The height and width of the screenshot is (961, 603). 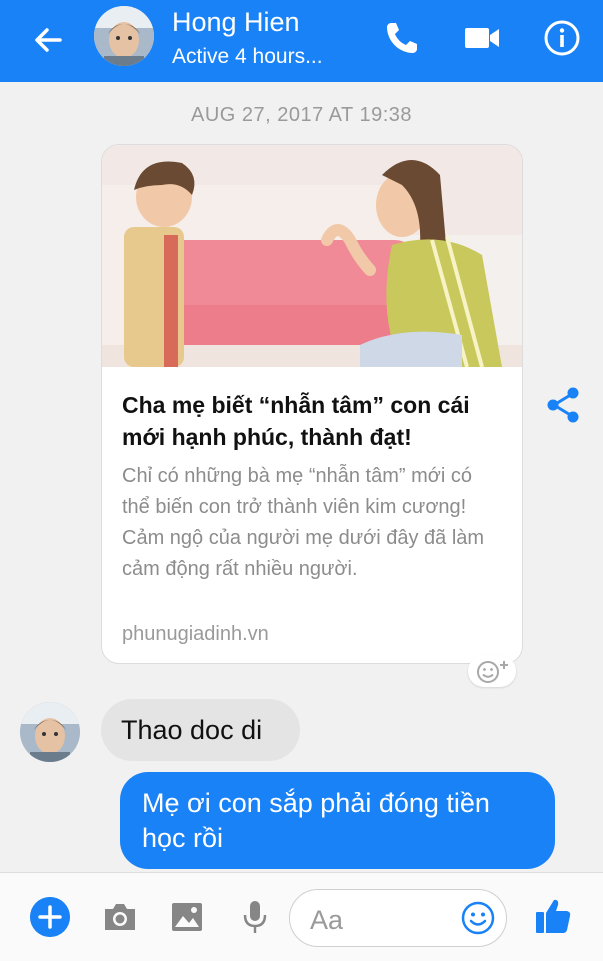 What do you see at coordinates (337, 820) in the screenshot?
I see `outgoing-message: Mẹ ơi con sắp phải đóng tiền học rồi` at bounding box center [337, 820].